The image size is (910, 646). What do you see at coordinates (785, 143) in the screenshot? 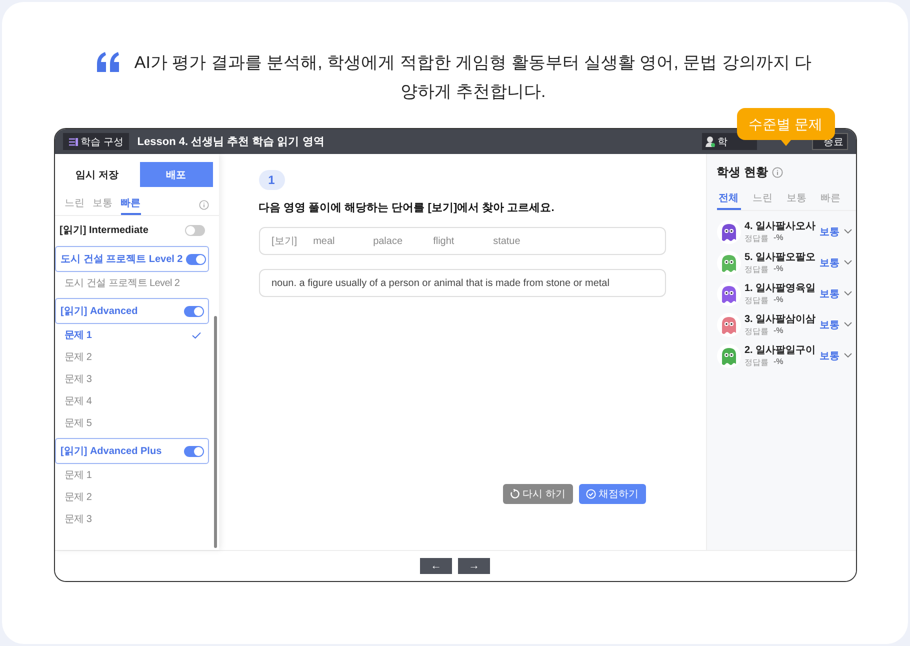
I see `callout-pointer` at bounding box center [785, 143].